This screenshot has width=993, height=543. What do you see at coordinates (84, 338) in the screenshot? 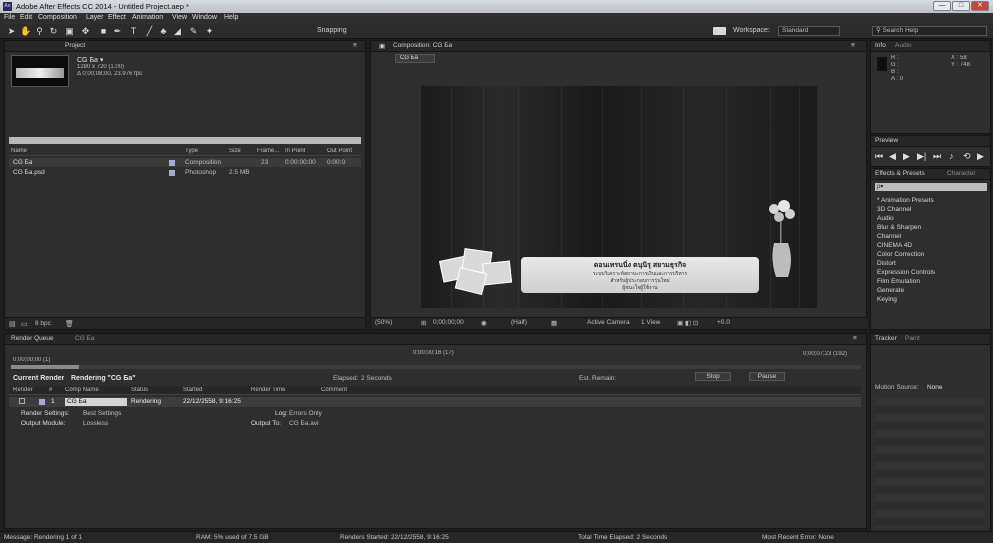
I see `tab-comp-timeline: CG Ба` at bounding box center [84, 338].